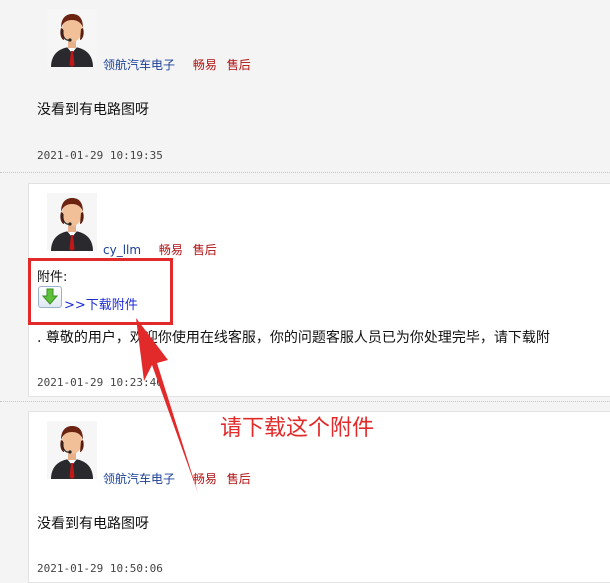 The image size is (610, 583). I want to click on post-message: . 尊敬的用户，欢迎你使用在线客服，你的问题客服人员已为你处理完毕，请下载附, so click(293, 338).